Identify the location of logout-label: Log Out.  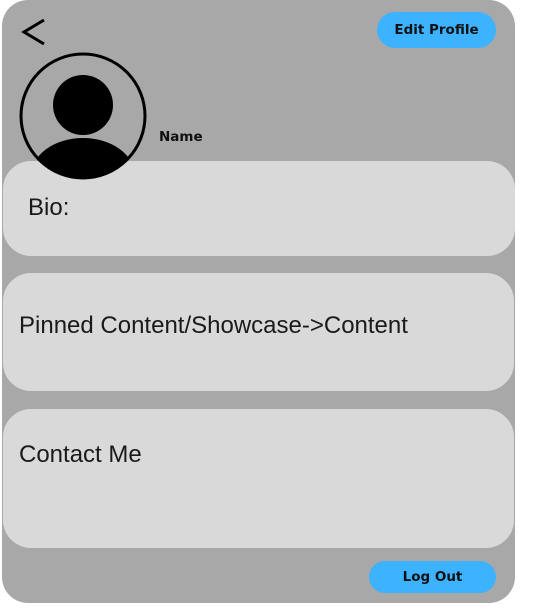
(432, 577).